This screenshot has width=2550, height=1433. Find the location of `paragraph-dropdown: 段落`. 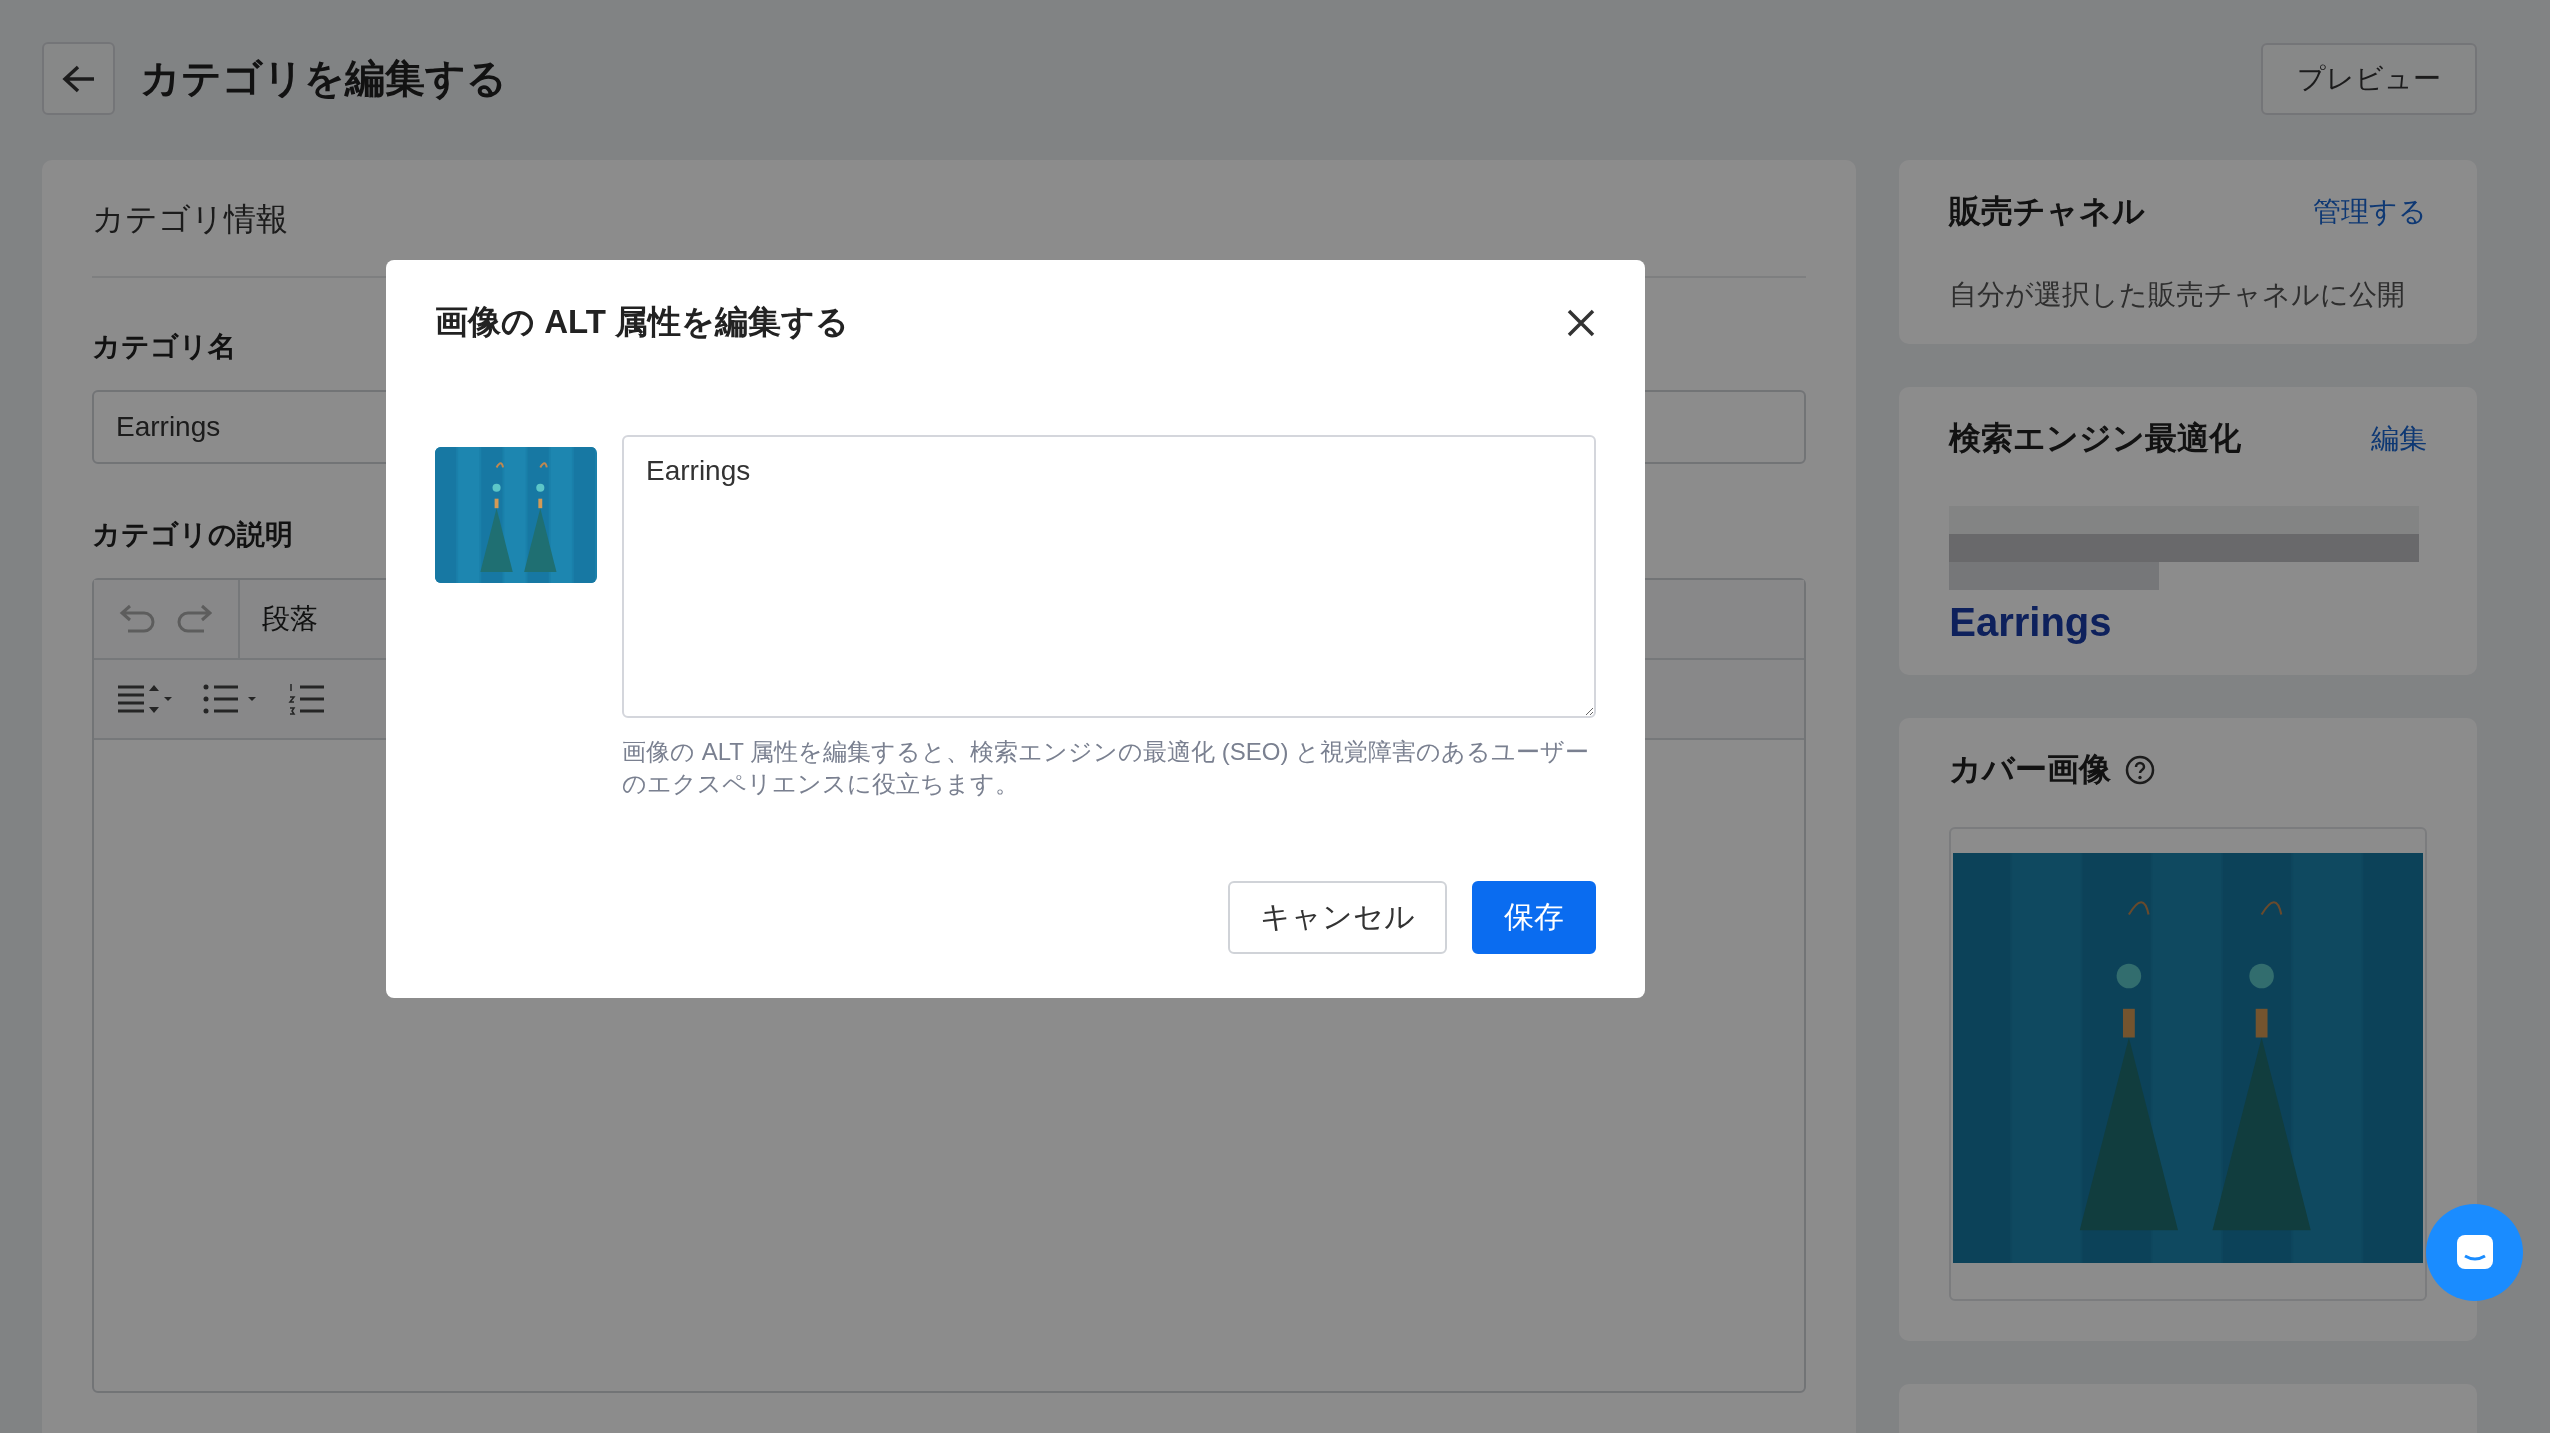

paragraph-dropdown: 段落 is located at coordinates (290, 619).